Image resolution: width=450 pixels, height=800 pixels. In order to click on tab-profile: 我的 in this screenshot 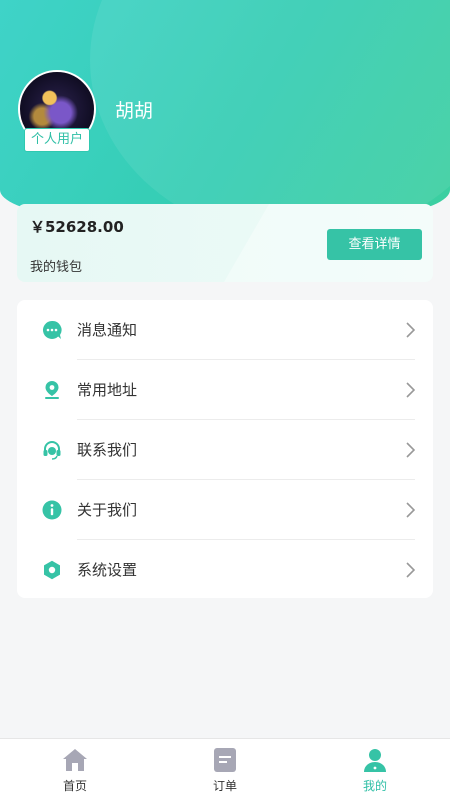, I will do `click(375, 769)`.